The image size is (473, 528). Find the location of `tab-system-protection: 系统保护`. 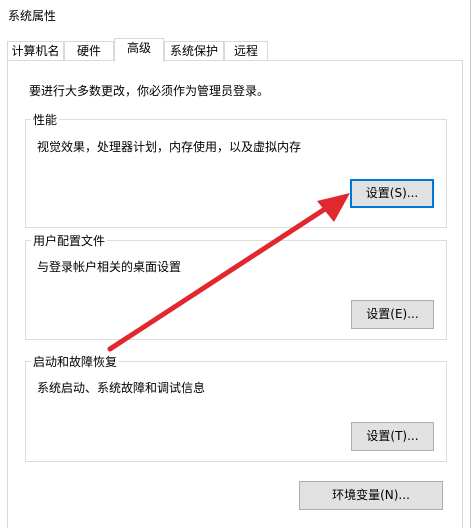

tab-system-protection: 系统保护 is located at coordinates (194, 51).